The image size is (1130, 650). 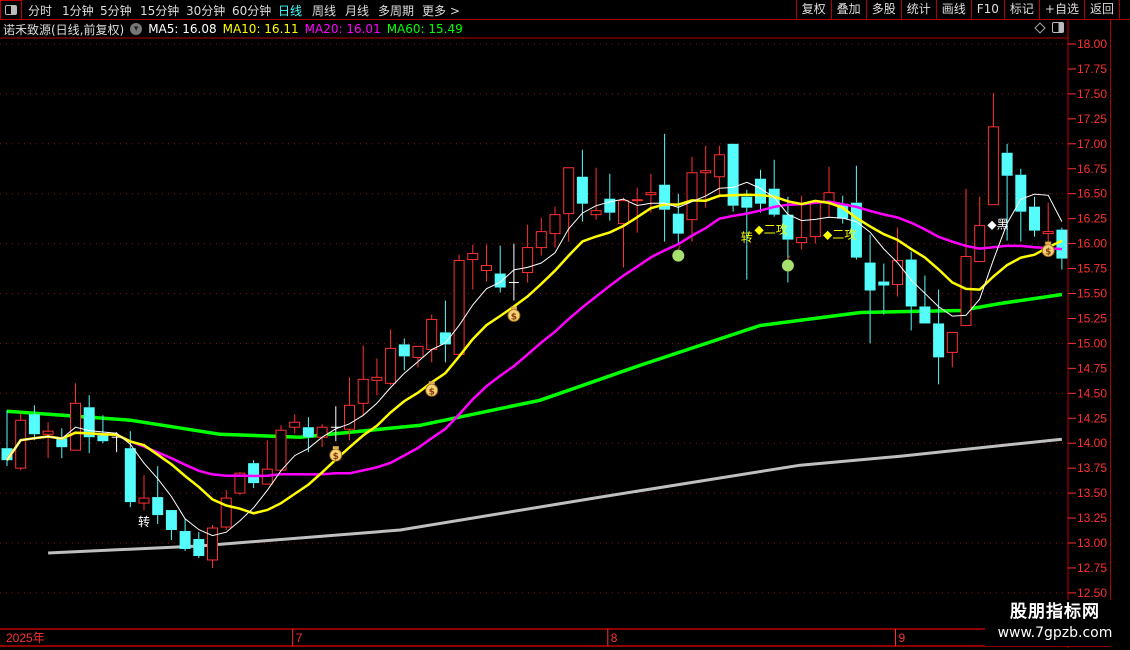 I want to click on multi-stock-button: 多股, so click(x=883, y=10).